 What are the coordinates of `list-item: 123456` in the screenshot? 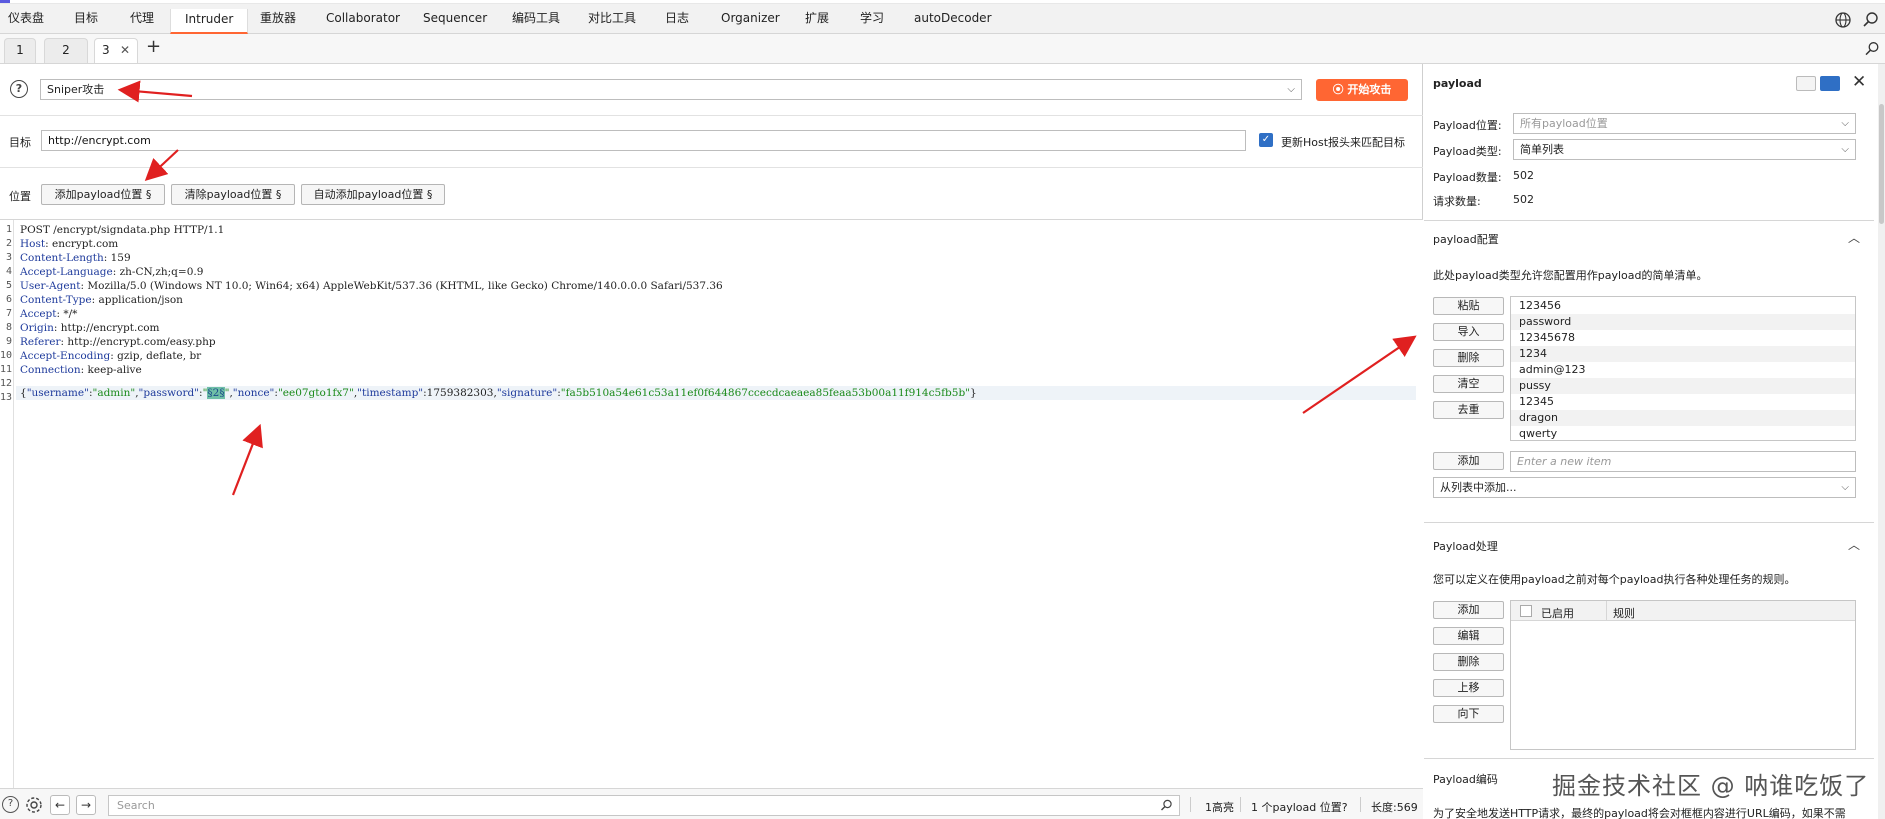 It's located at (1683, 306).